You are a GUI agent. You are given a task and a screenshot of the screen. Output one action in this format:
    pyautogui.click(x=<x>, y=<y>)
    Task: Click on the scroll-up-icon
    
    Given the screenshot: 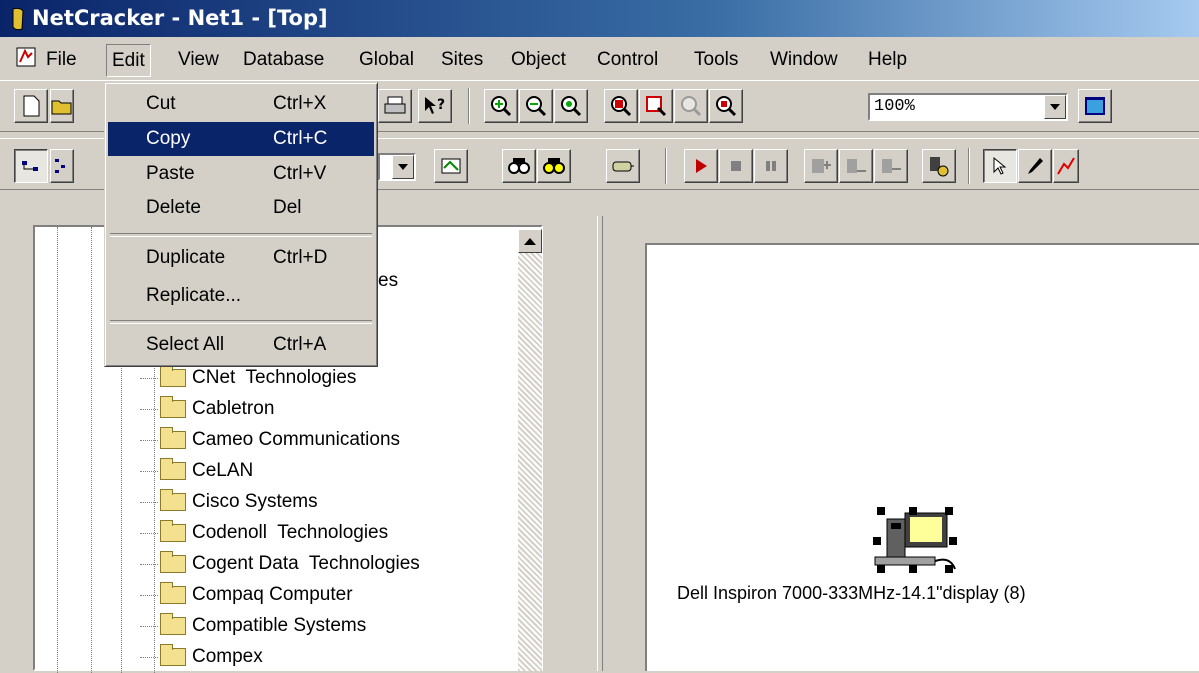 What is the action you would take?
    pyautogui.click(x=530, y=241)
    